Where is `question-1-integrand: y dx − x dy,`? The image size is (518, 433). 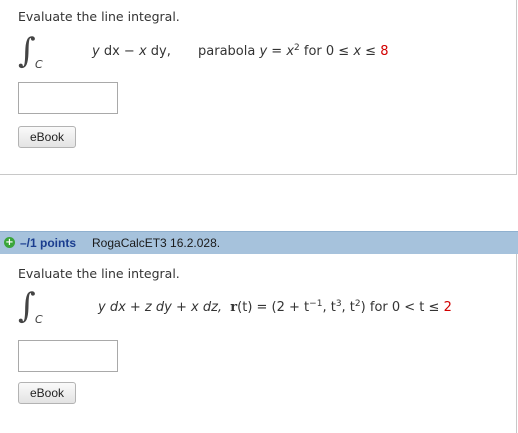 question-1-integrand: y dx − x dy, is located at coordinates (131, 51).